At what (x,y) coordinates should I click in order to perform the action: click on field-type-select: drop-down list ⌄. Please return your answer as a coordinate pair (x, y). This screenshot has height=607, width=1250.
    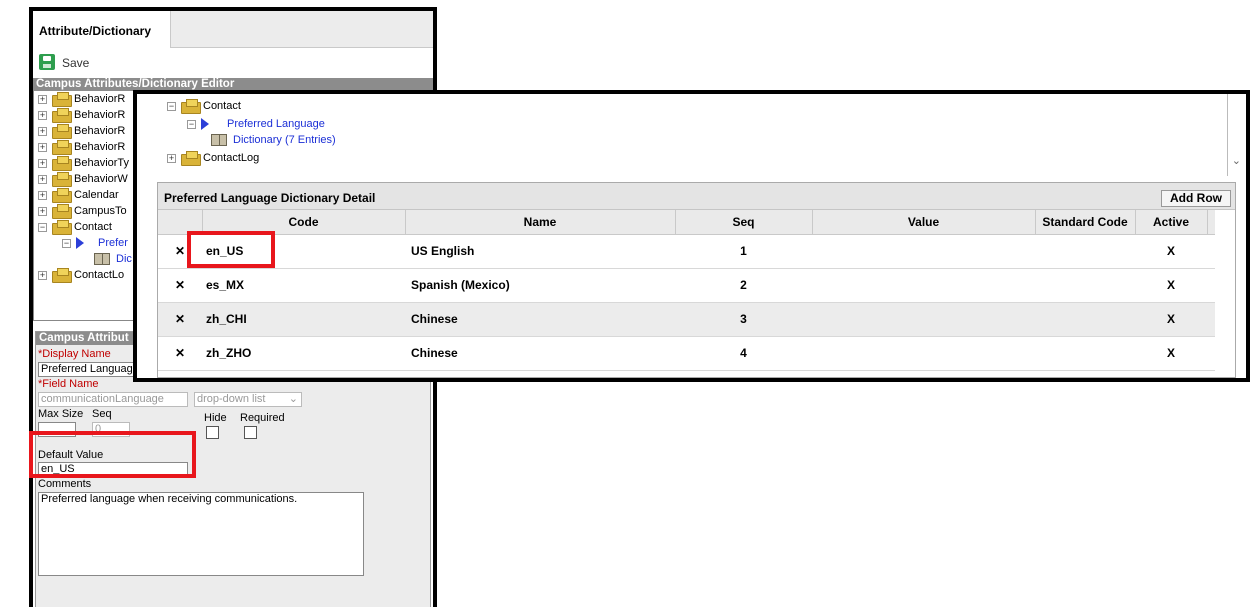
    Looking at the image, I should click on (248, 399).